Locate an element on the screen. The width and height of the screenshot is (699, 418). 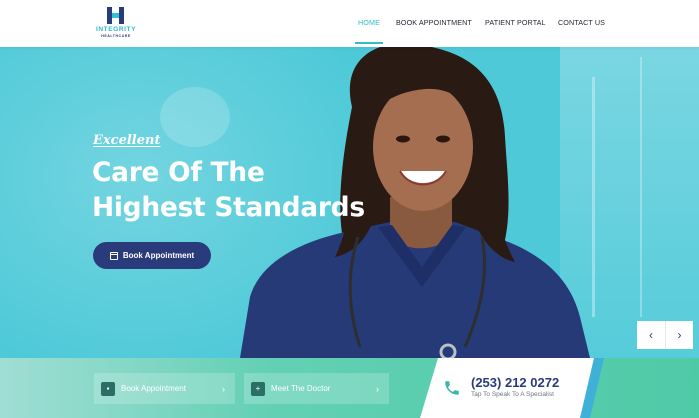
quick-link-meet-the-doctor: + Meet The Doctor › is located at coordinates (316, 388).